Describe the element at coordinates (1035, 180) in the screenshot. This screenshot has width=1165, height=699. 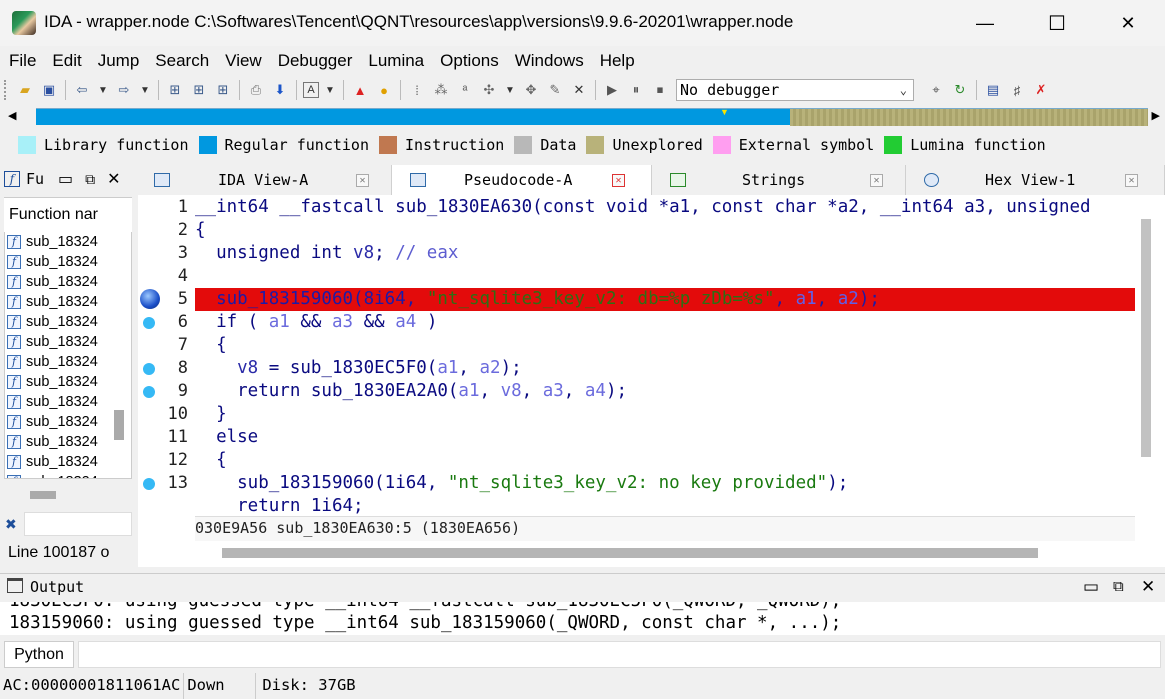
I see `tab-hex-view: Hex View-1 ✕` at that location.